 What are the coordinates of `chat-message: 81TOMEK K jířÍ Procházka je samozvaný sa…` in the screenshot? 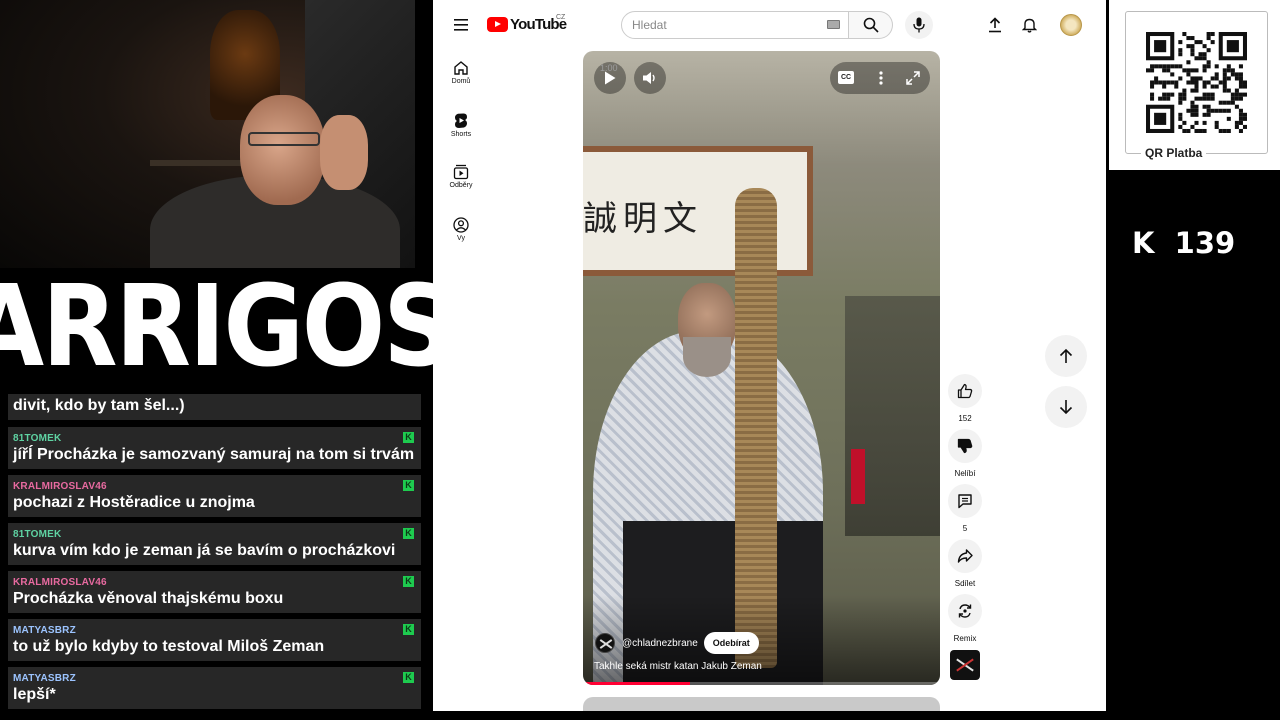 It's located at (214, 448).